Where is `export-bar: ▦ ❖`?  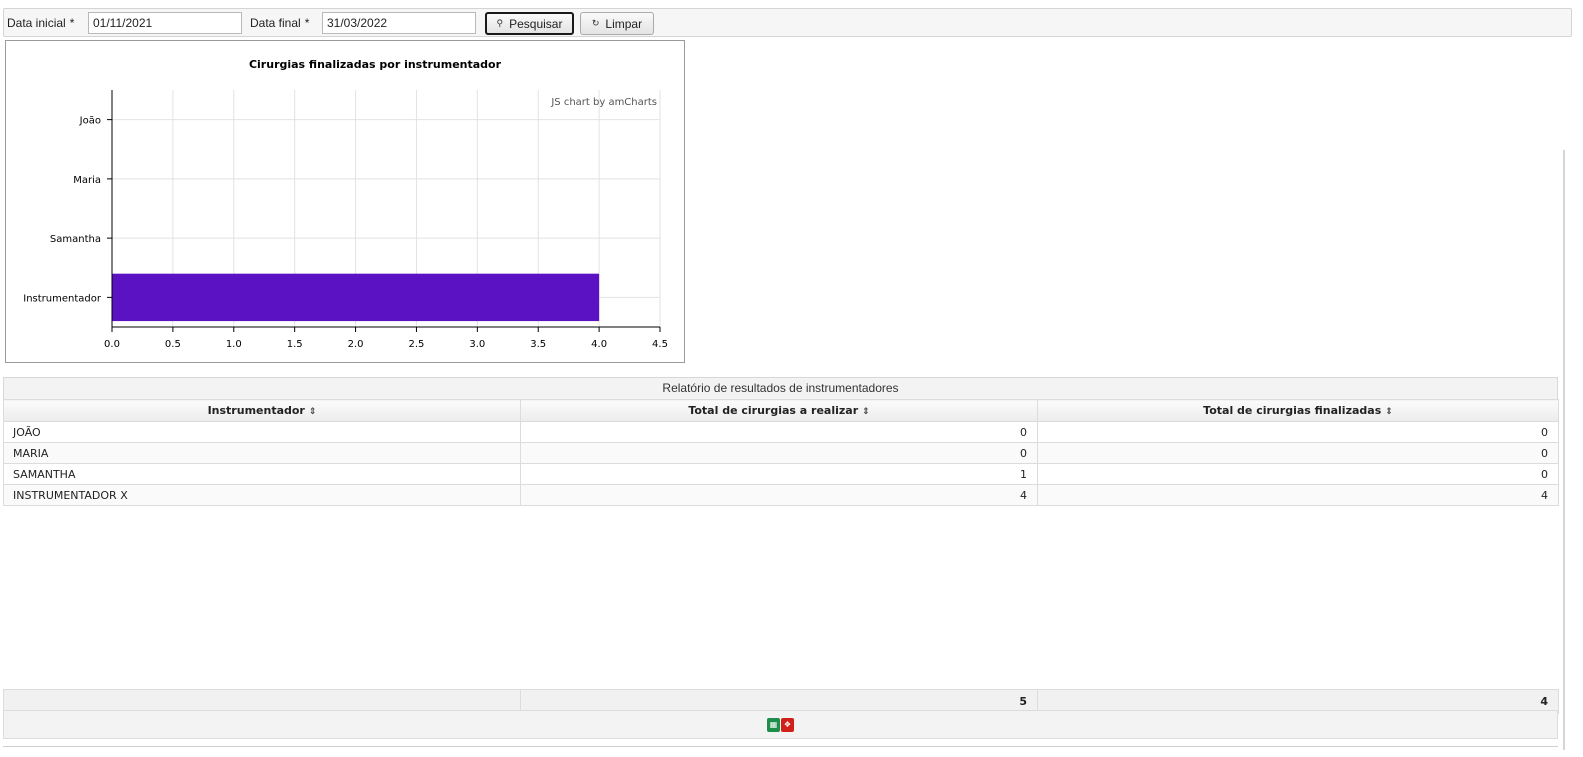
export-bar: ▦ ❖ is located at coordinates (780, 724).